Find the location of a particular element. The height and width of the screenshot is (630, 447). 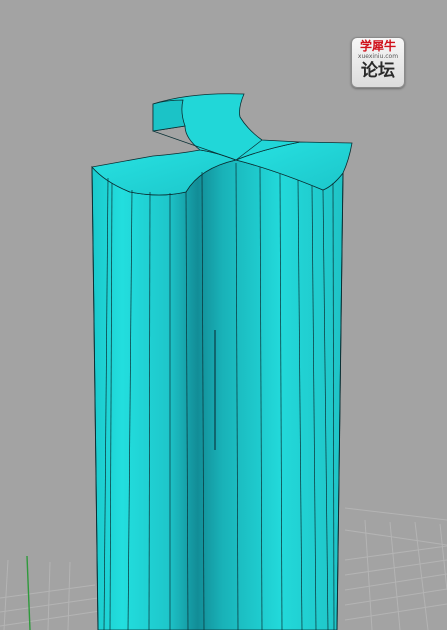

column-top-raised-side is located at coordinates (169, 115).